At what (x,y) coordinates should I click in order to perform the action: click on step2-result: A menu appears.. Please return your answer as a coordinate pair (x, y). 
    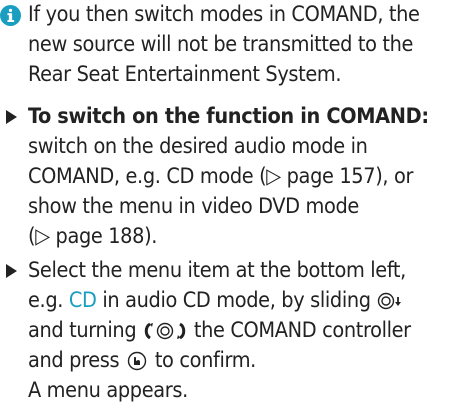
    Looking at the image, I should click on (108, 390).